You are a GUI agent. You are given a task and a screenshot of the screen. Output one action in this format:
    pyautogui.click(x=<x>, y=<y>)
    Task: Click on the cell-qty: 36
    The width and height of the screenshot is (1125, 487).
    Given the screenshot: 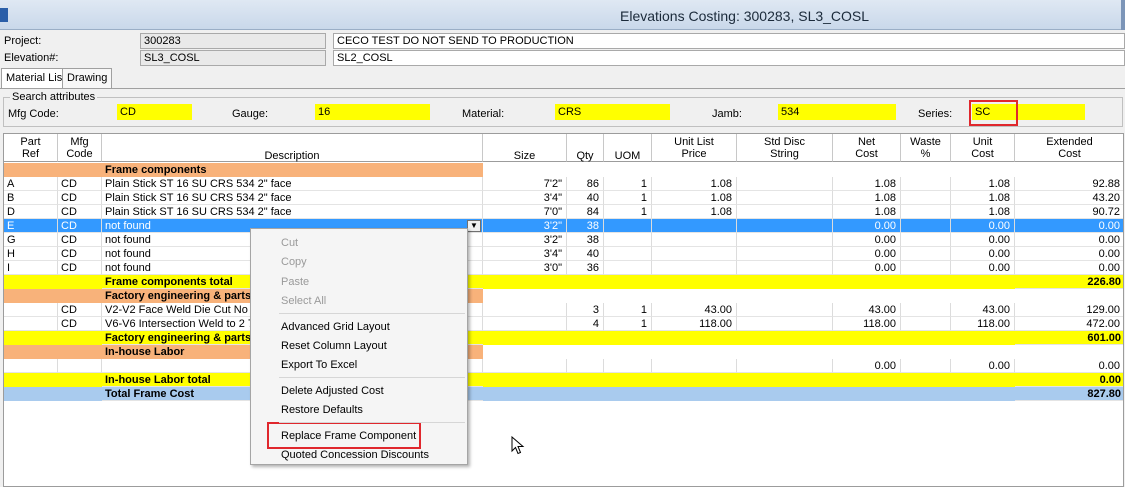 What is the action you would take?
    pyautogui.click(x=585, y=268)
    